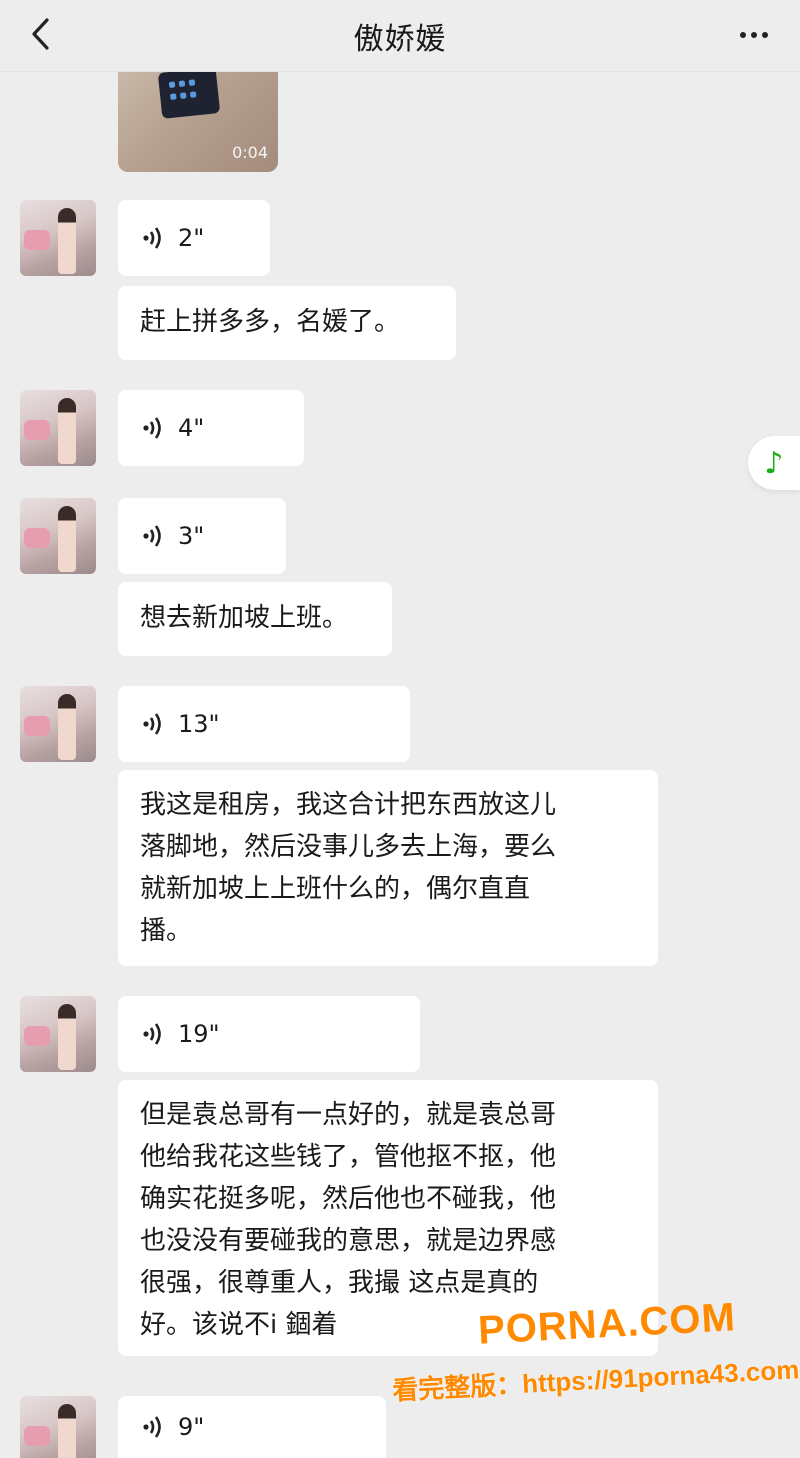 This screenshot has width=800, height=1458. Describe the element at coordinates (199, 1034) in the screenshot. I see `voice-duration: 19"` at that location.